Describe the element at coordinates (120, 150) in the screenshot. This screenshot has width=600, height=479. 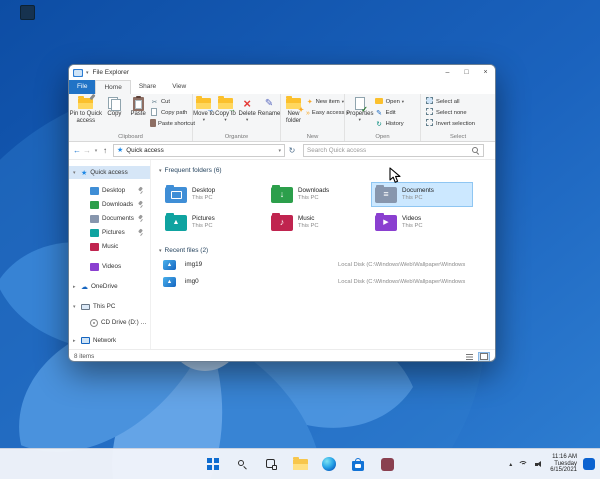
I see `quick-access-icon: ★` at that location.